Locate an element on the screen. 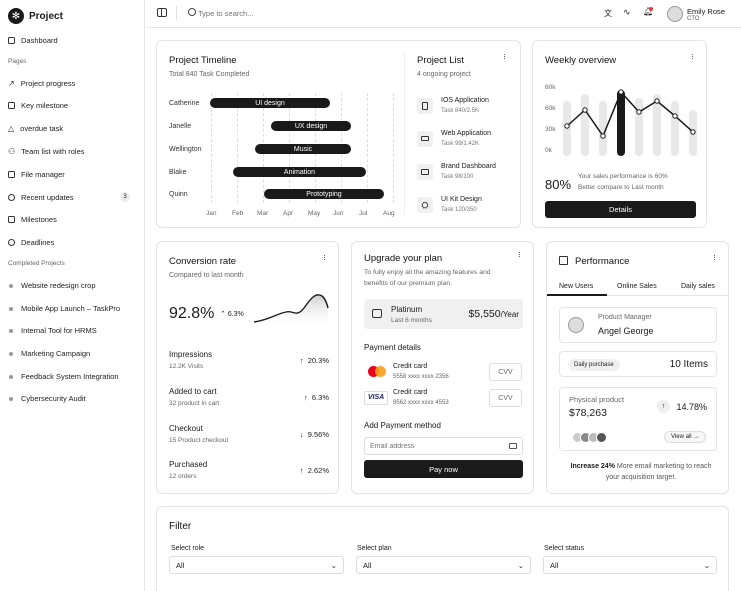 The image size is (741, 591). sidebar-toggle-icon is located at coordinates (162, 12).